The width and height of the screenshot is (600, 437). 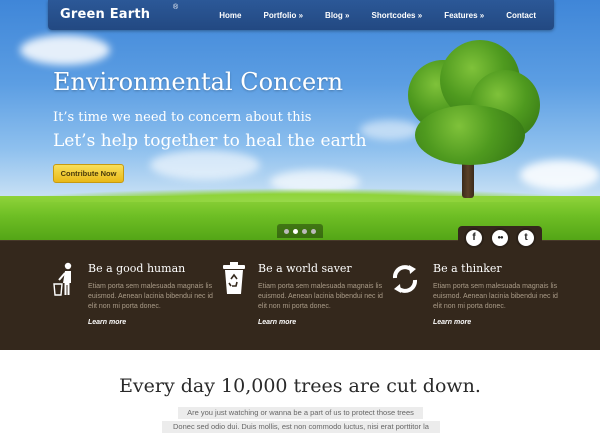 I want to click on registered-mark: ®, so click(x=176, y=7).